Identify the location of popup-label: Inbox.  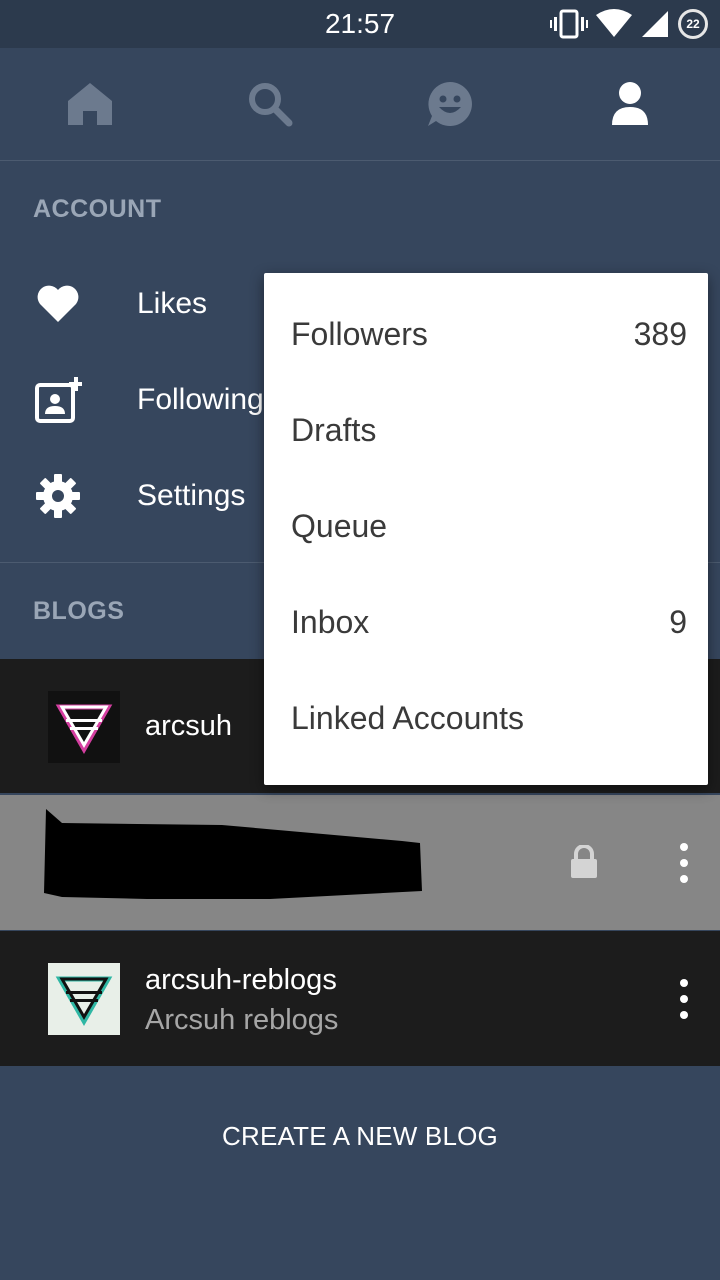
(330, 622).